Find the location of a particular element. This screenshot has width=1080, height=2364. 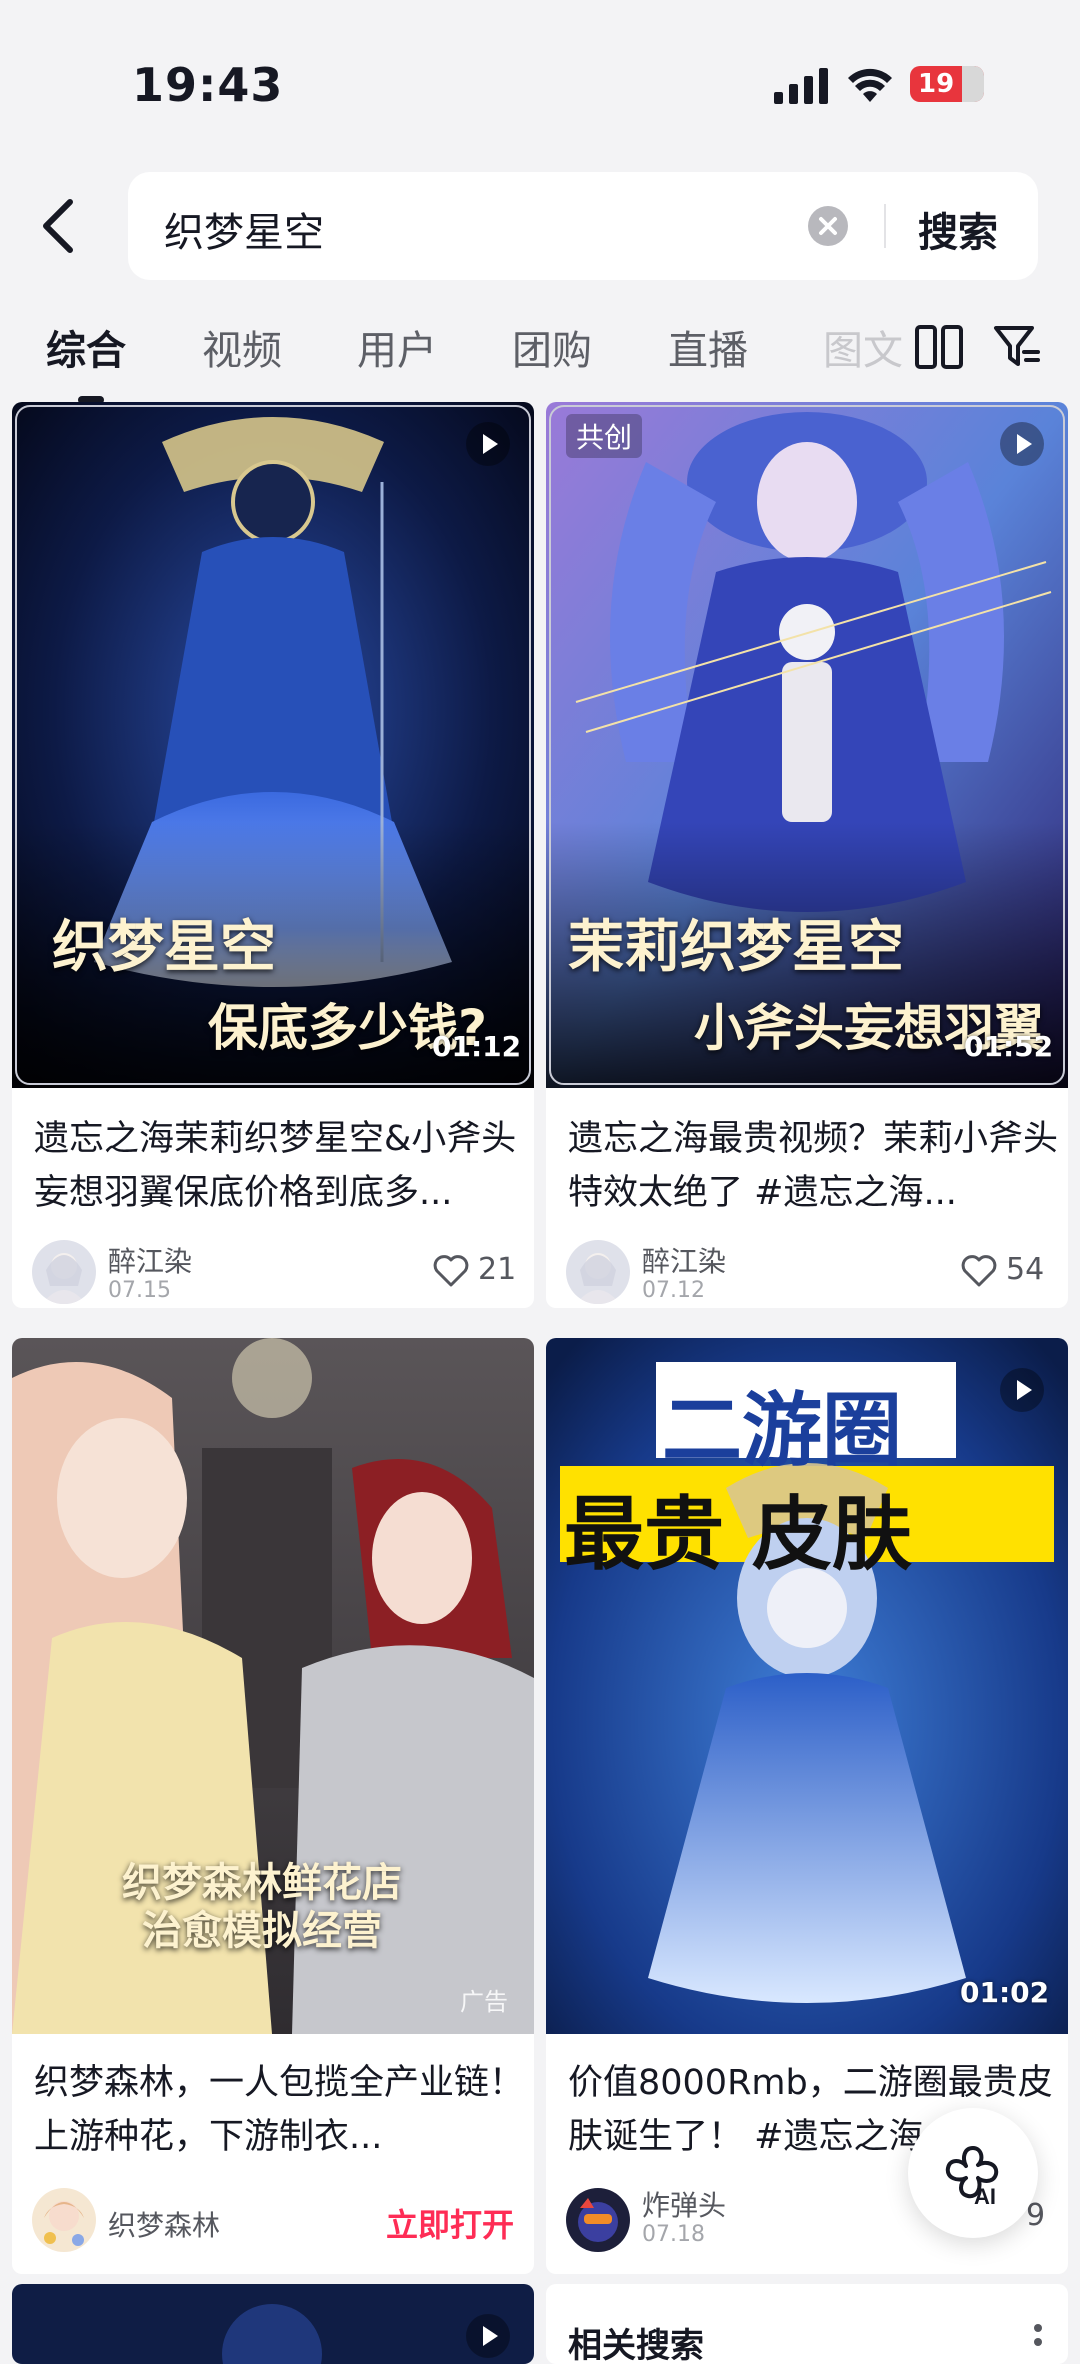

open-app-button: 立即打开 is located at coordinates (450, 2223).